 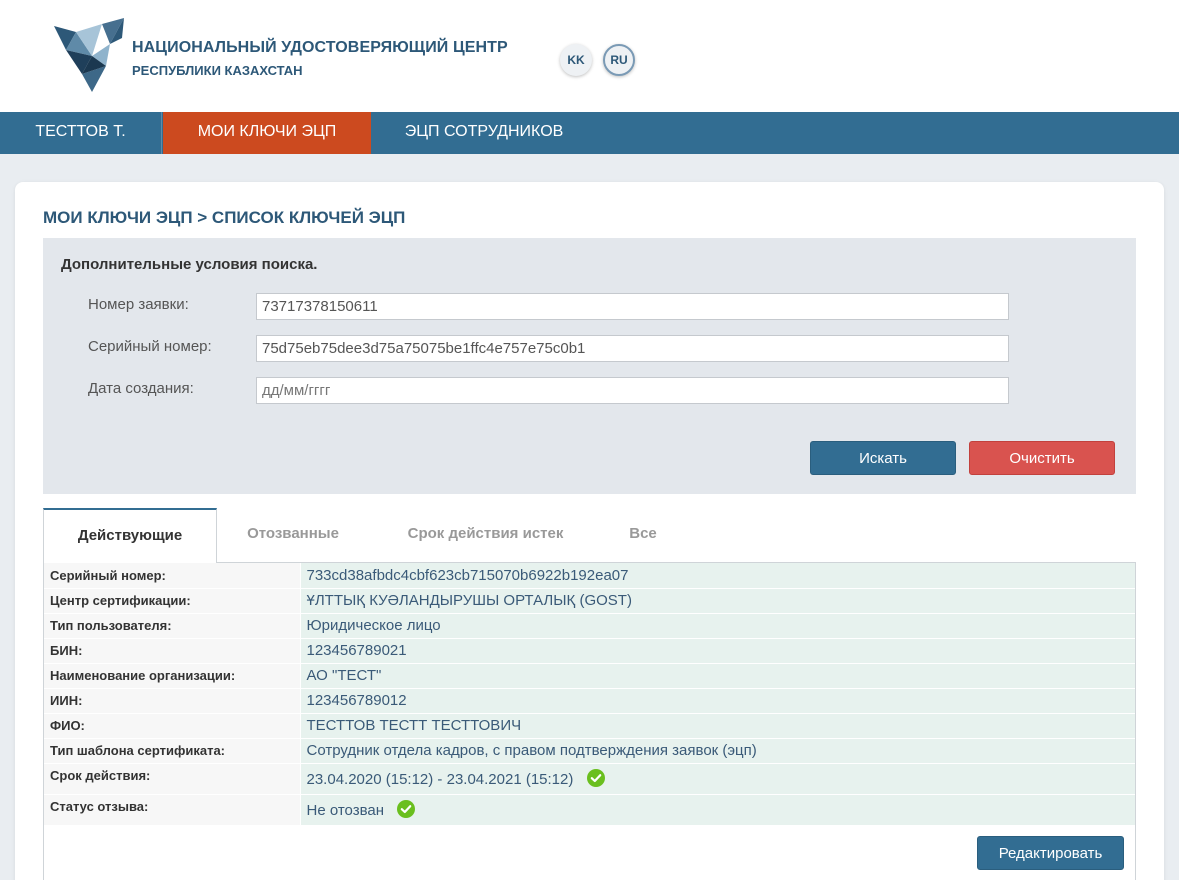 What do you see at coordinates (576, 60) in the screenshot?
I see `language-kk-button: KK` at bounding box center [576, 60].